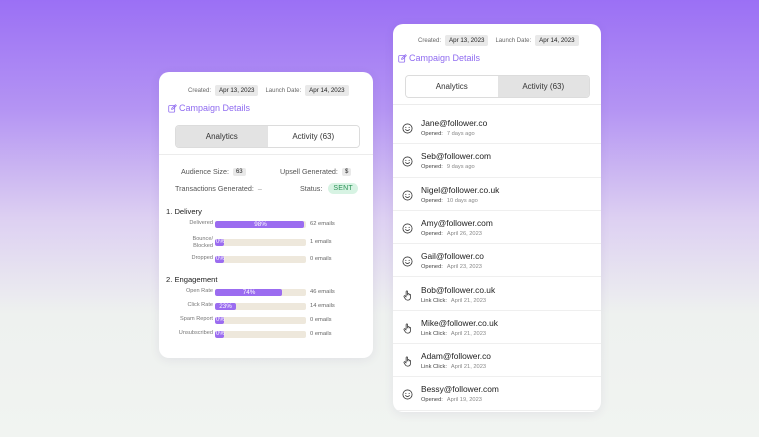 This screenshot has width=759, height=437. What do you see at coordinates (456, 356) in the screenshot?
I see `activity-email: Adam@follower.co` at bounding box center [456, 356].